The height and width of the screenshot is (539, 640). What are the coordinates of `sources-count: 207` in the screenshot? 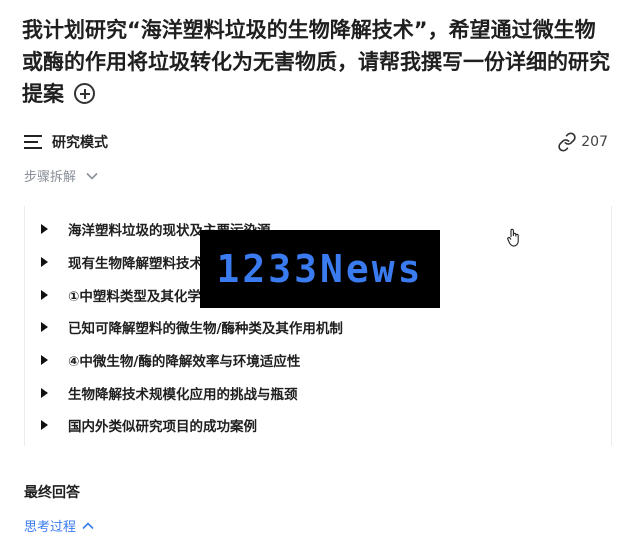 It's located at (594, 142).